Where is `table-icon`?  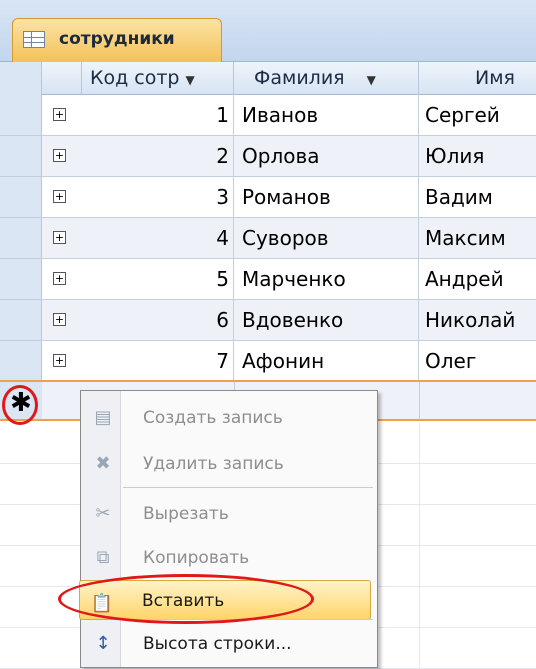
table-icon is located at coordinates (34, 39).